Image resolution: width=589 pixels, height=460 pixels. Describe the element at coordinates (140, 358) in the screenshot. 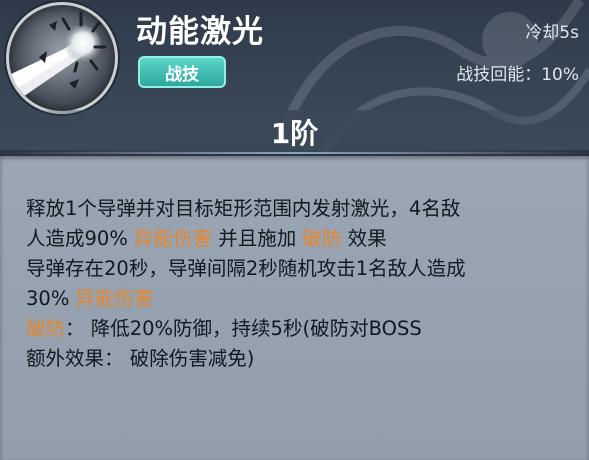

I see `description-line: 额外效果： 破除伤害减免)` at that location.